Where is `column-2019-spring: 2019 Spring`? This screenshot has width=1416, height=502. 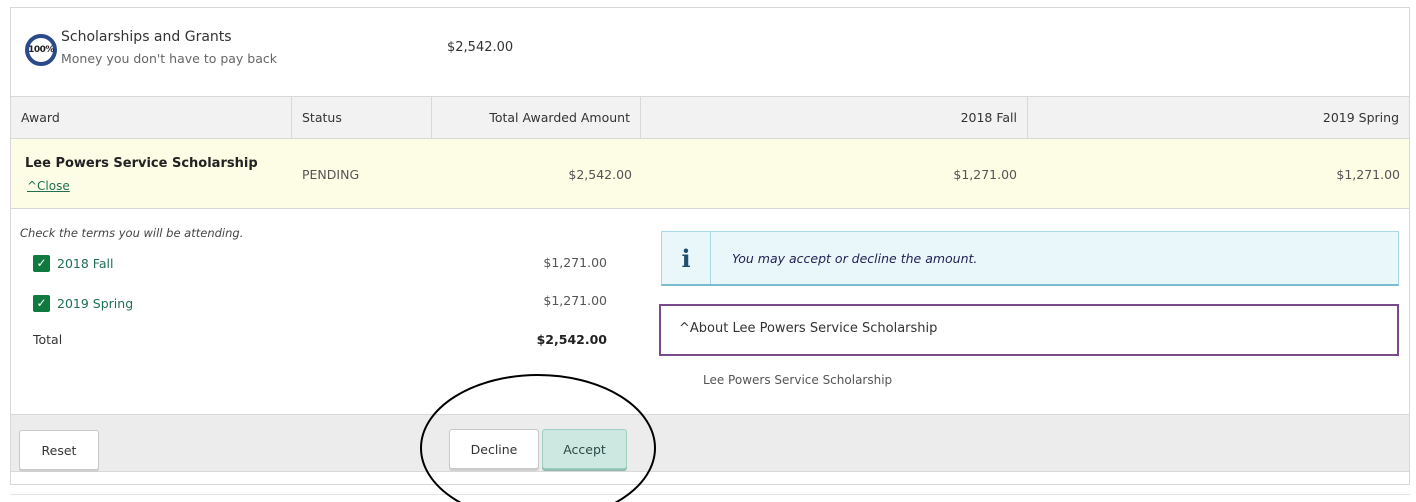 column-2019-spring: 2019 Spring is located at coordinates (1360, 117).